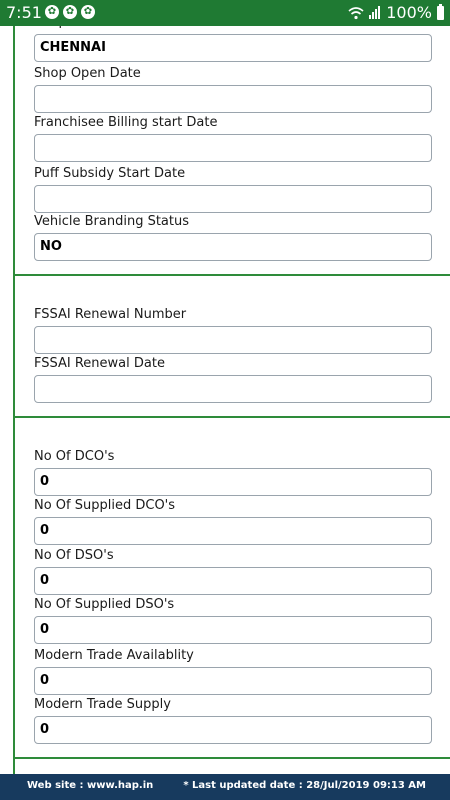 The height and width of the screenshot is (800, 450). What do you see at coordinates (356, 12) in the screenshot?
I see `wifi-icon` at bounding box center [356, 12].